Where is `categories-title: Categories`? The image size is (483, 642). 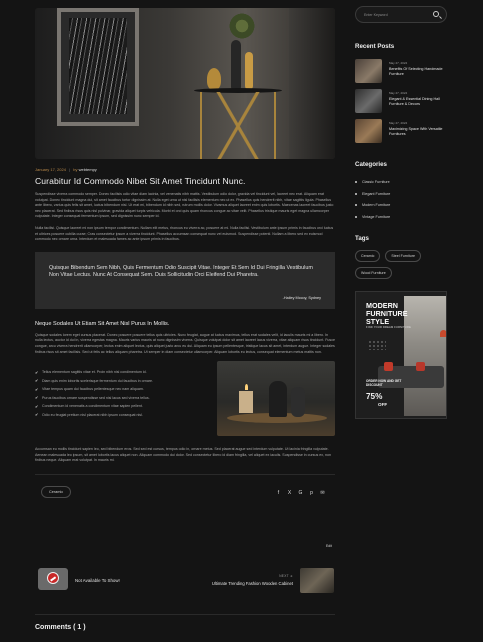 categories-title: Categories is located at coordinates (371, 164).